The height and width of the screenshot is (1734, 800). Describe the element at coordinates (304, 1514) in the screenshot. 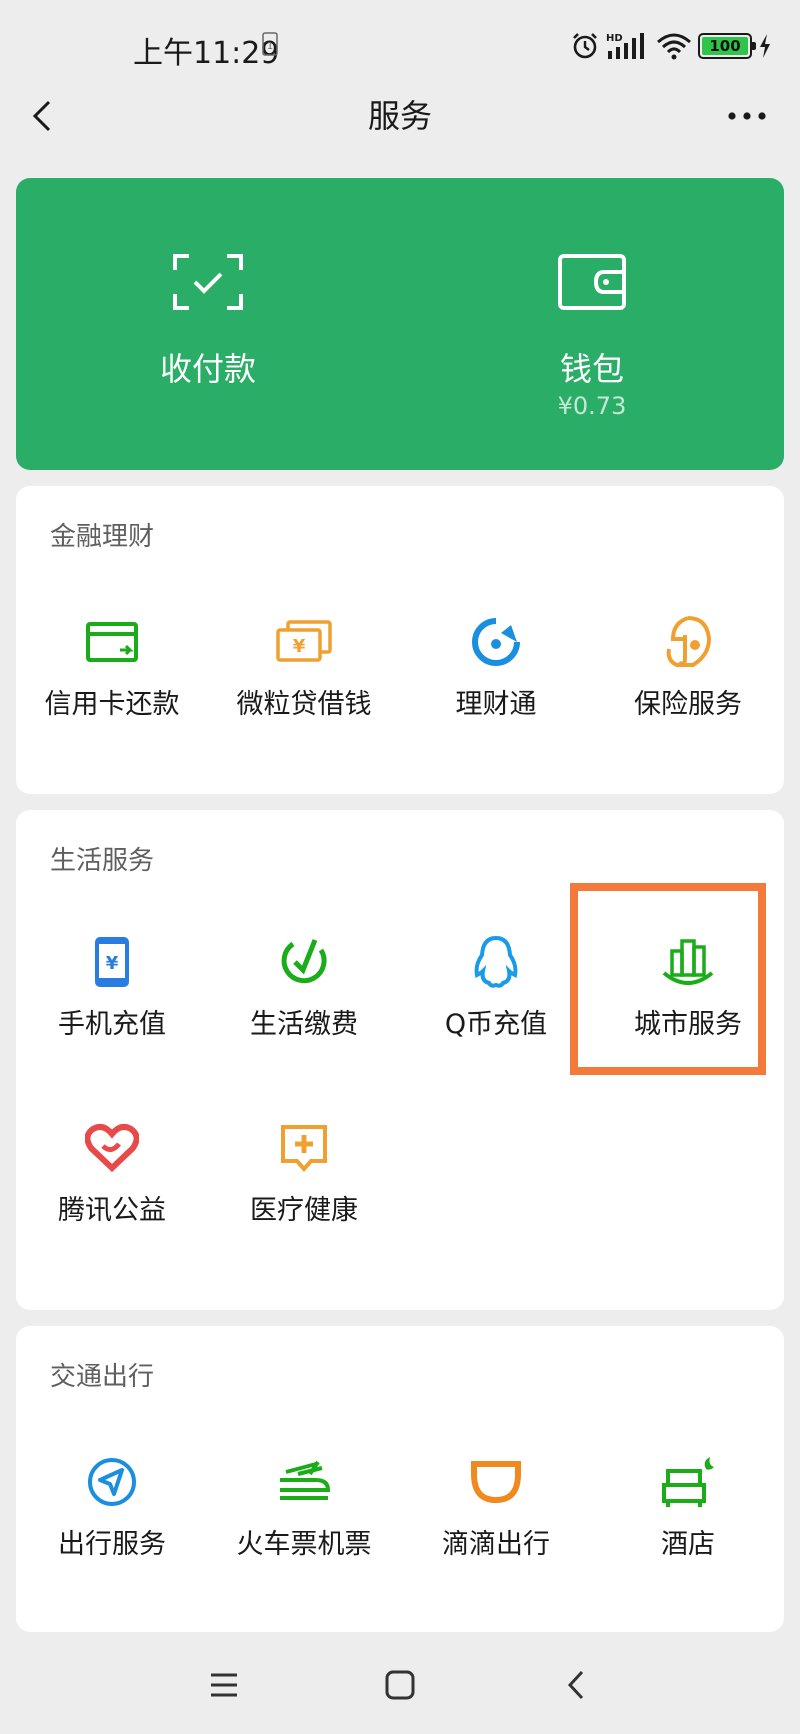

I see `train-flight-item: 火车票机票` at that location.